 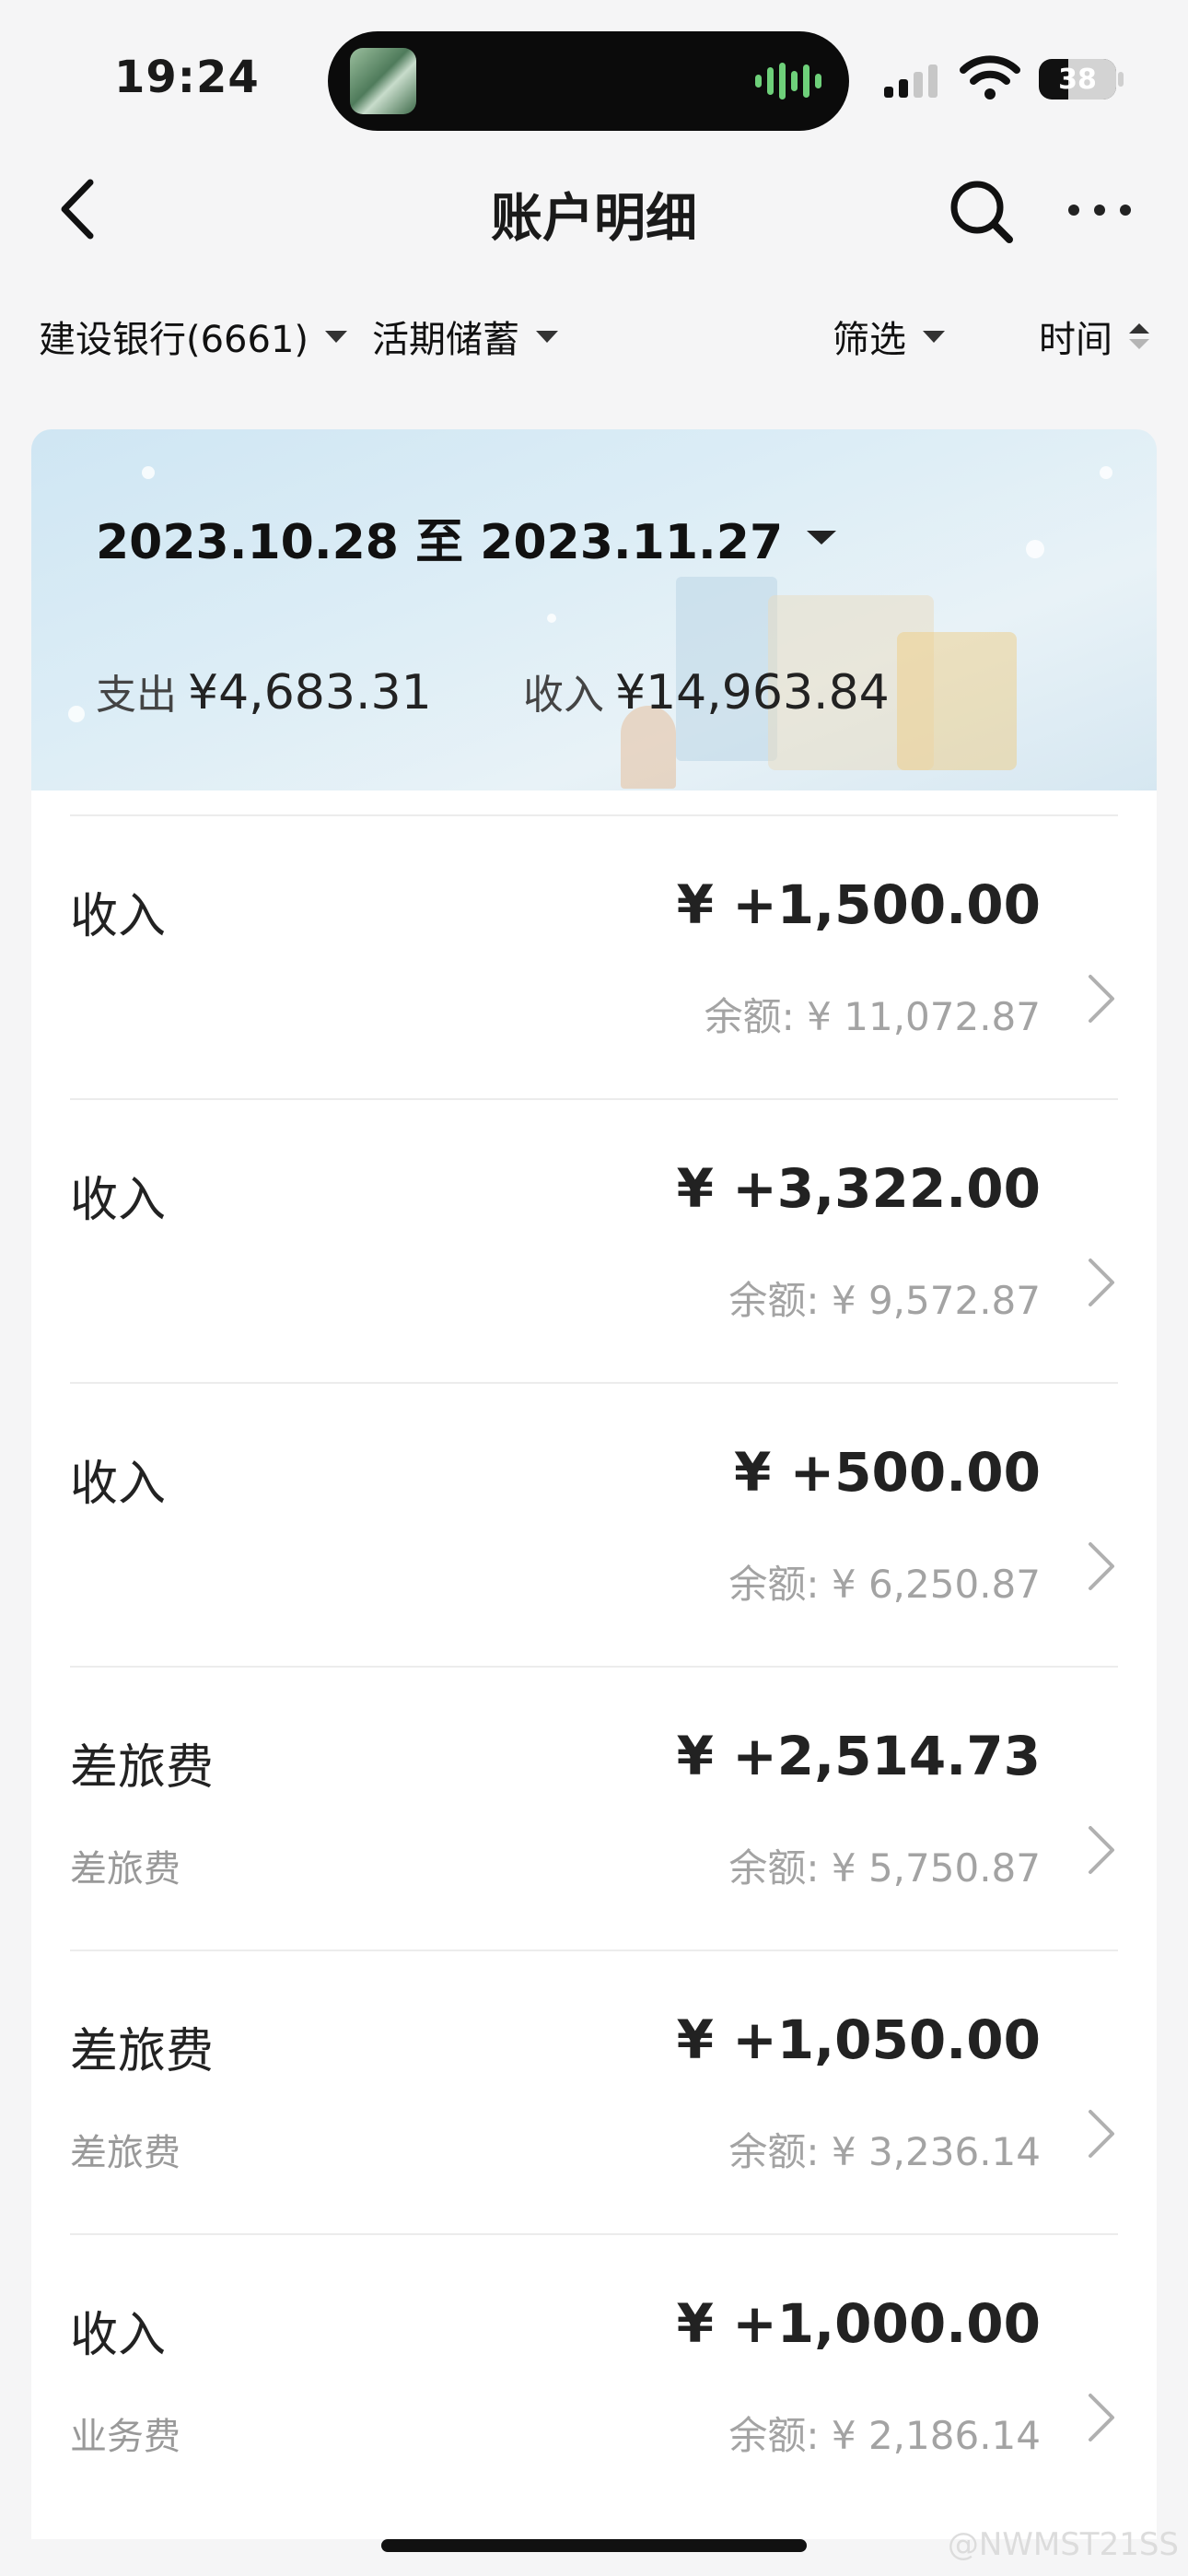 What do you see at coordinates (981, 211) in the screenshot?
I see `search-icon` at bounding box center [981, 211].